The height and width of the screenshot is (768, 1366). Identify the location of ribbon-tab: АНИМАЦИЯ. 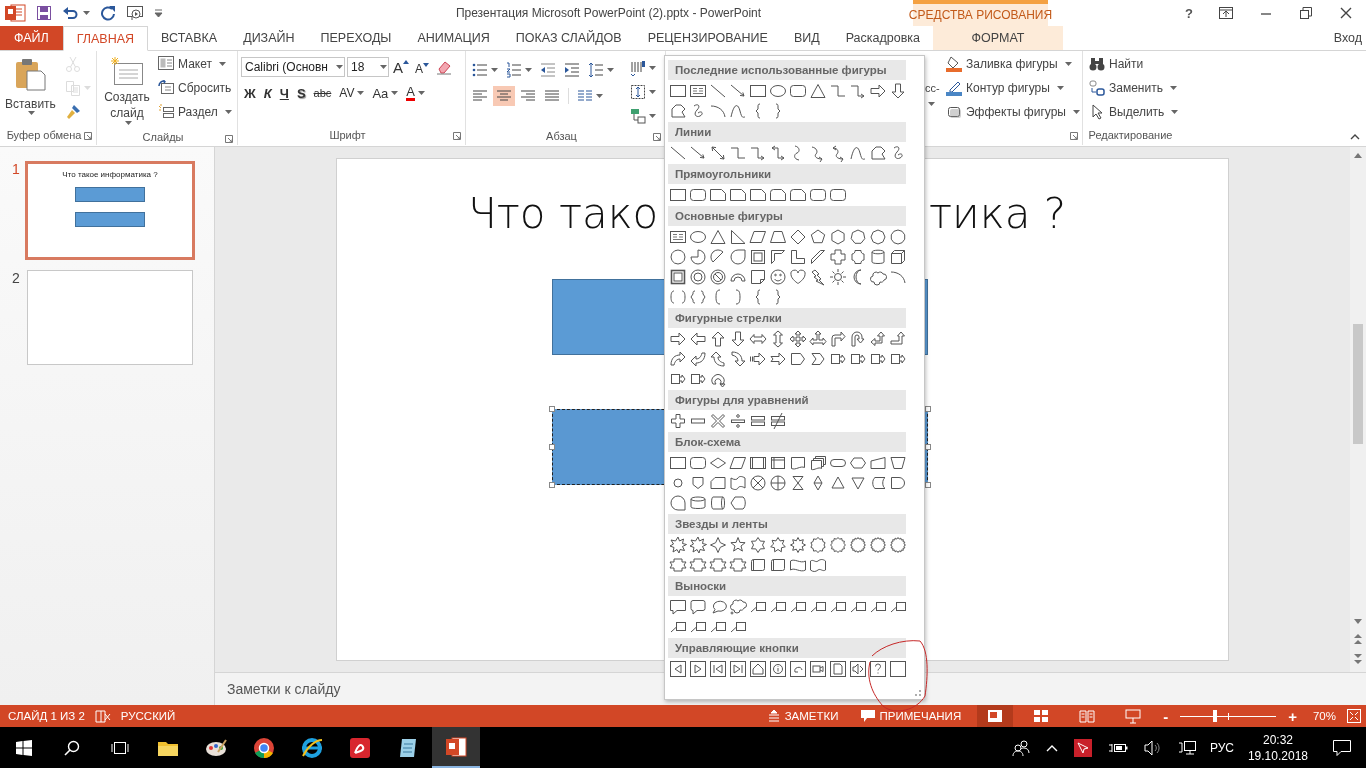
(453, 38).